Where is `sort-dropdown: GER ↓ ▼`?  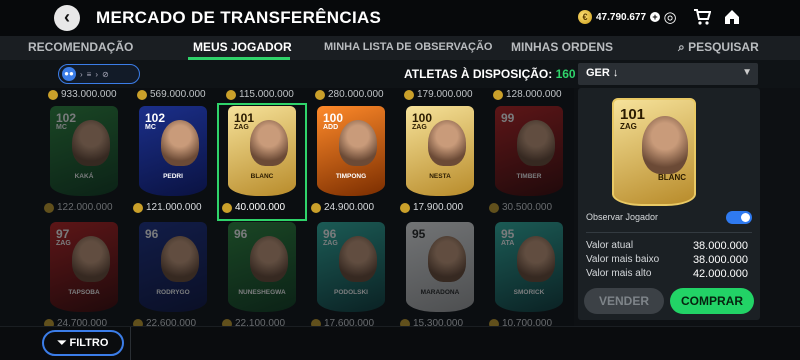 sort-dropdown: GER ↓ ▼ is located at coordinates (668, 74).